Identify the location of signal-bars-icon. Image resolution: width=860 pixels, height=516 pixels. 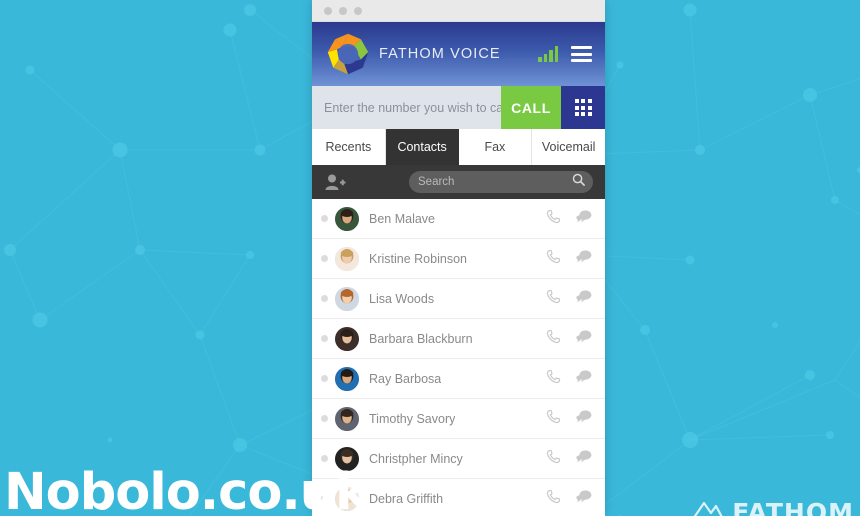
(548, 54).